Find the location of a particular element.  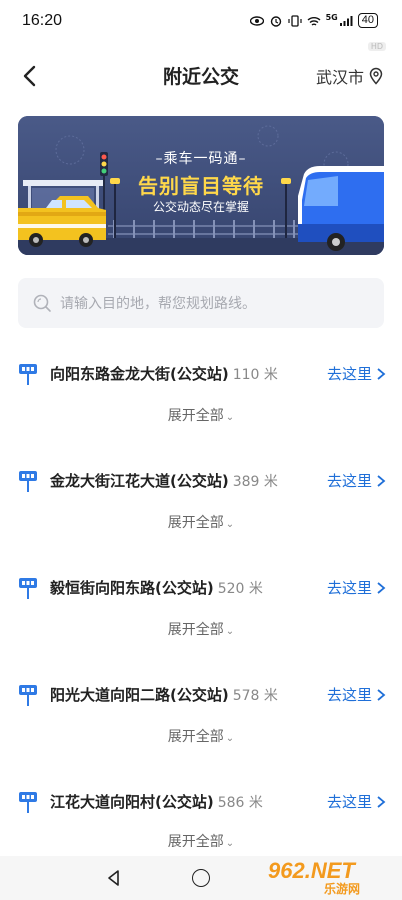

stop-distance: 520 米 is located at coordinates (240, 589).